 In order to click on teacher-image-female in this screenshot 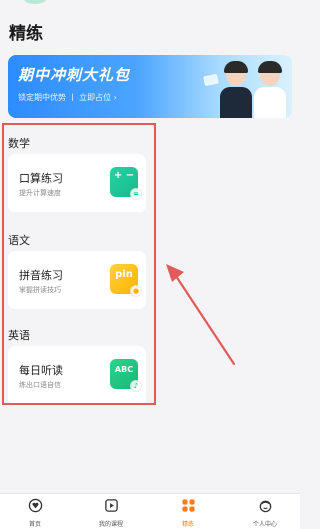, I will do `click(236, 89)`.